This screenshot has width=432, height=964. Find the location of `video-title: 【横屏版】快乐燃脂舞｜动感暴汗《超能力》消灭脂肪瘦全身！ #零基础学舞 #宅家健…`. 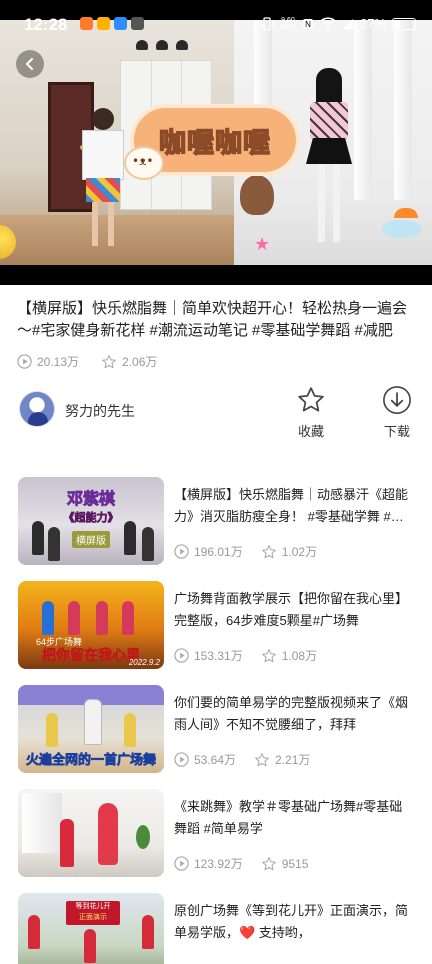

video-title: 【横屏版】快乐燃脂舞｜动感暴汗《超能力》消灭脂肪瘦全身！ #零基础学舞 #宅家健… is located at coordinates (294, 506).